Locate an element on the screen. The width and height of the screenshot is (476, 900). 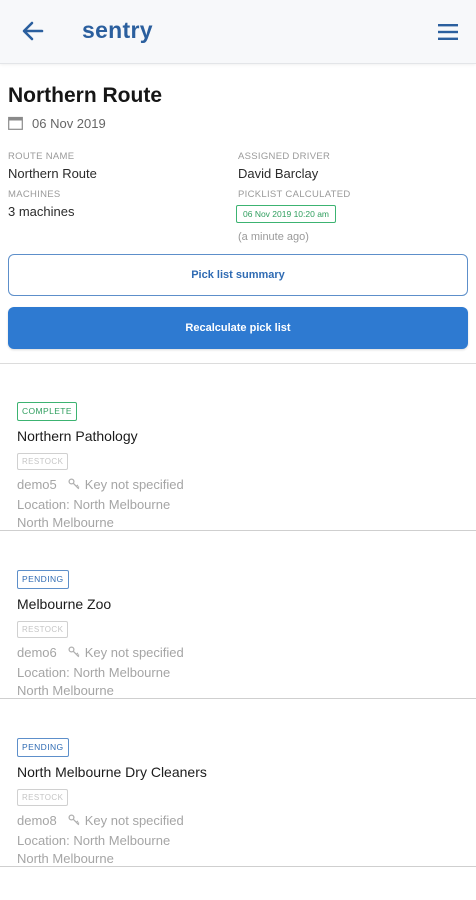
stop-name: North Melbourne Dry Cleaners is located at coordinates (112, 772).